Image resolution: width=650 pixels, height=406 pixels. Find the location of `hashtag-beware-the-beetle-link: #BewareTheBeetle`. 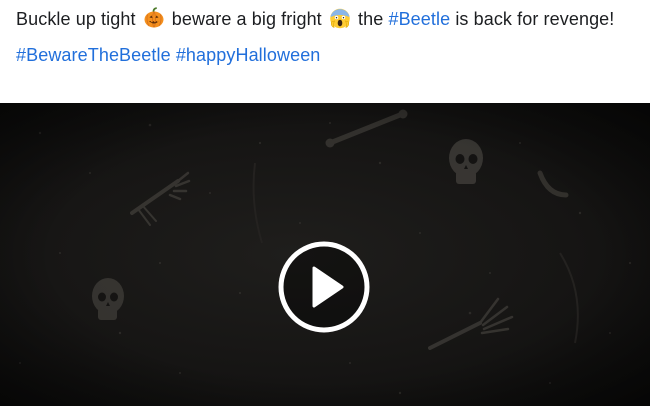

hashtag-beware-the-beetle-link: #BewareTheBeetle is located at coordinates (93, 55).